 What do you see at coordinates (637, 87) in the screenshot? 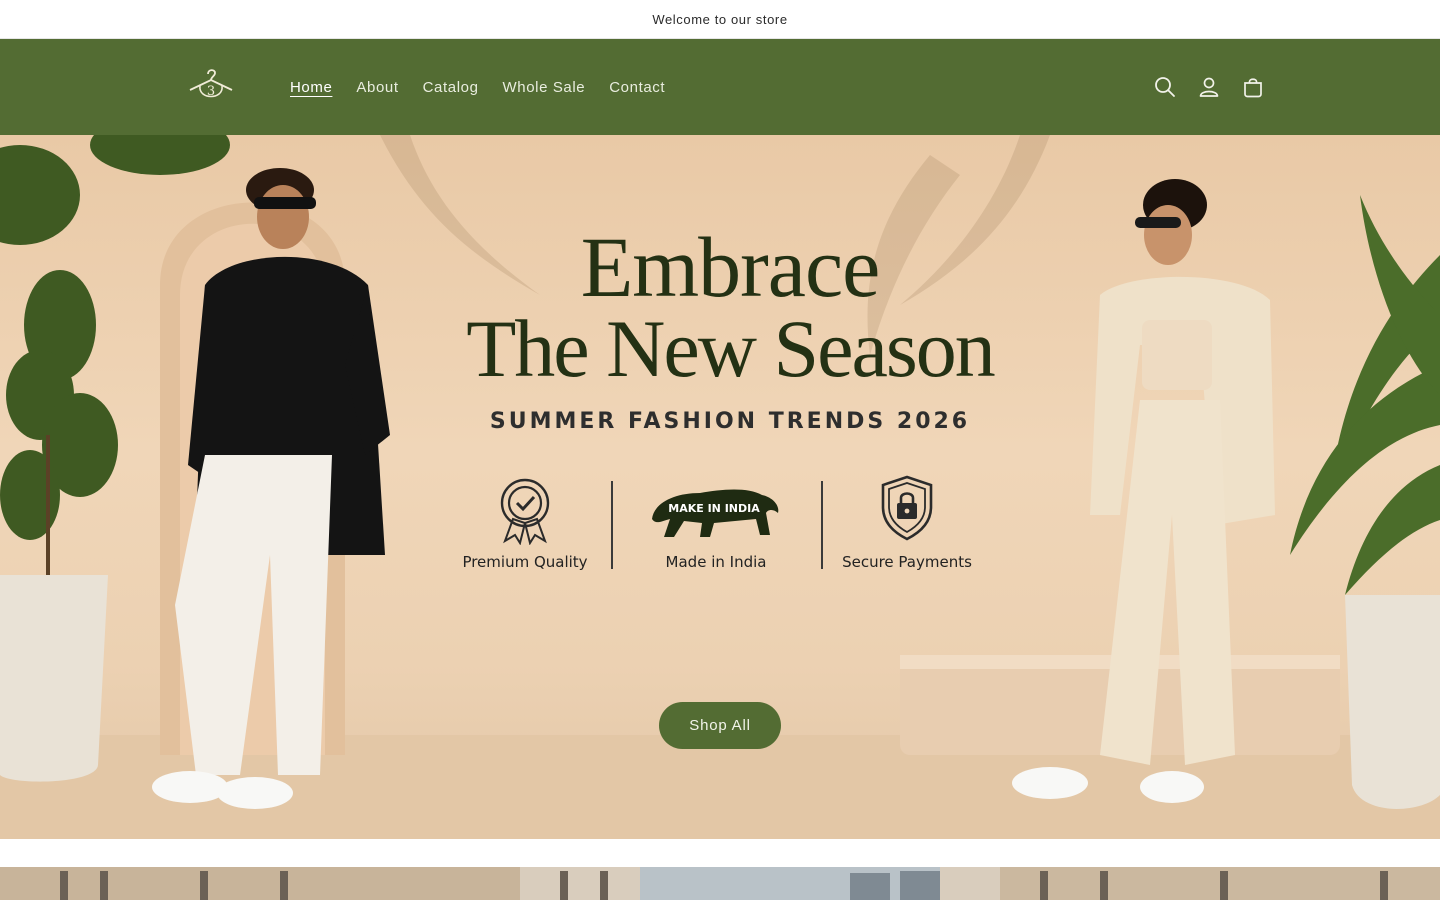
I see `nav-contact: Contact` at bounding box center [637, 87].